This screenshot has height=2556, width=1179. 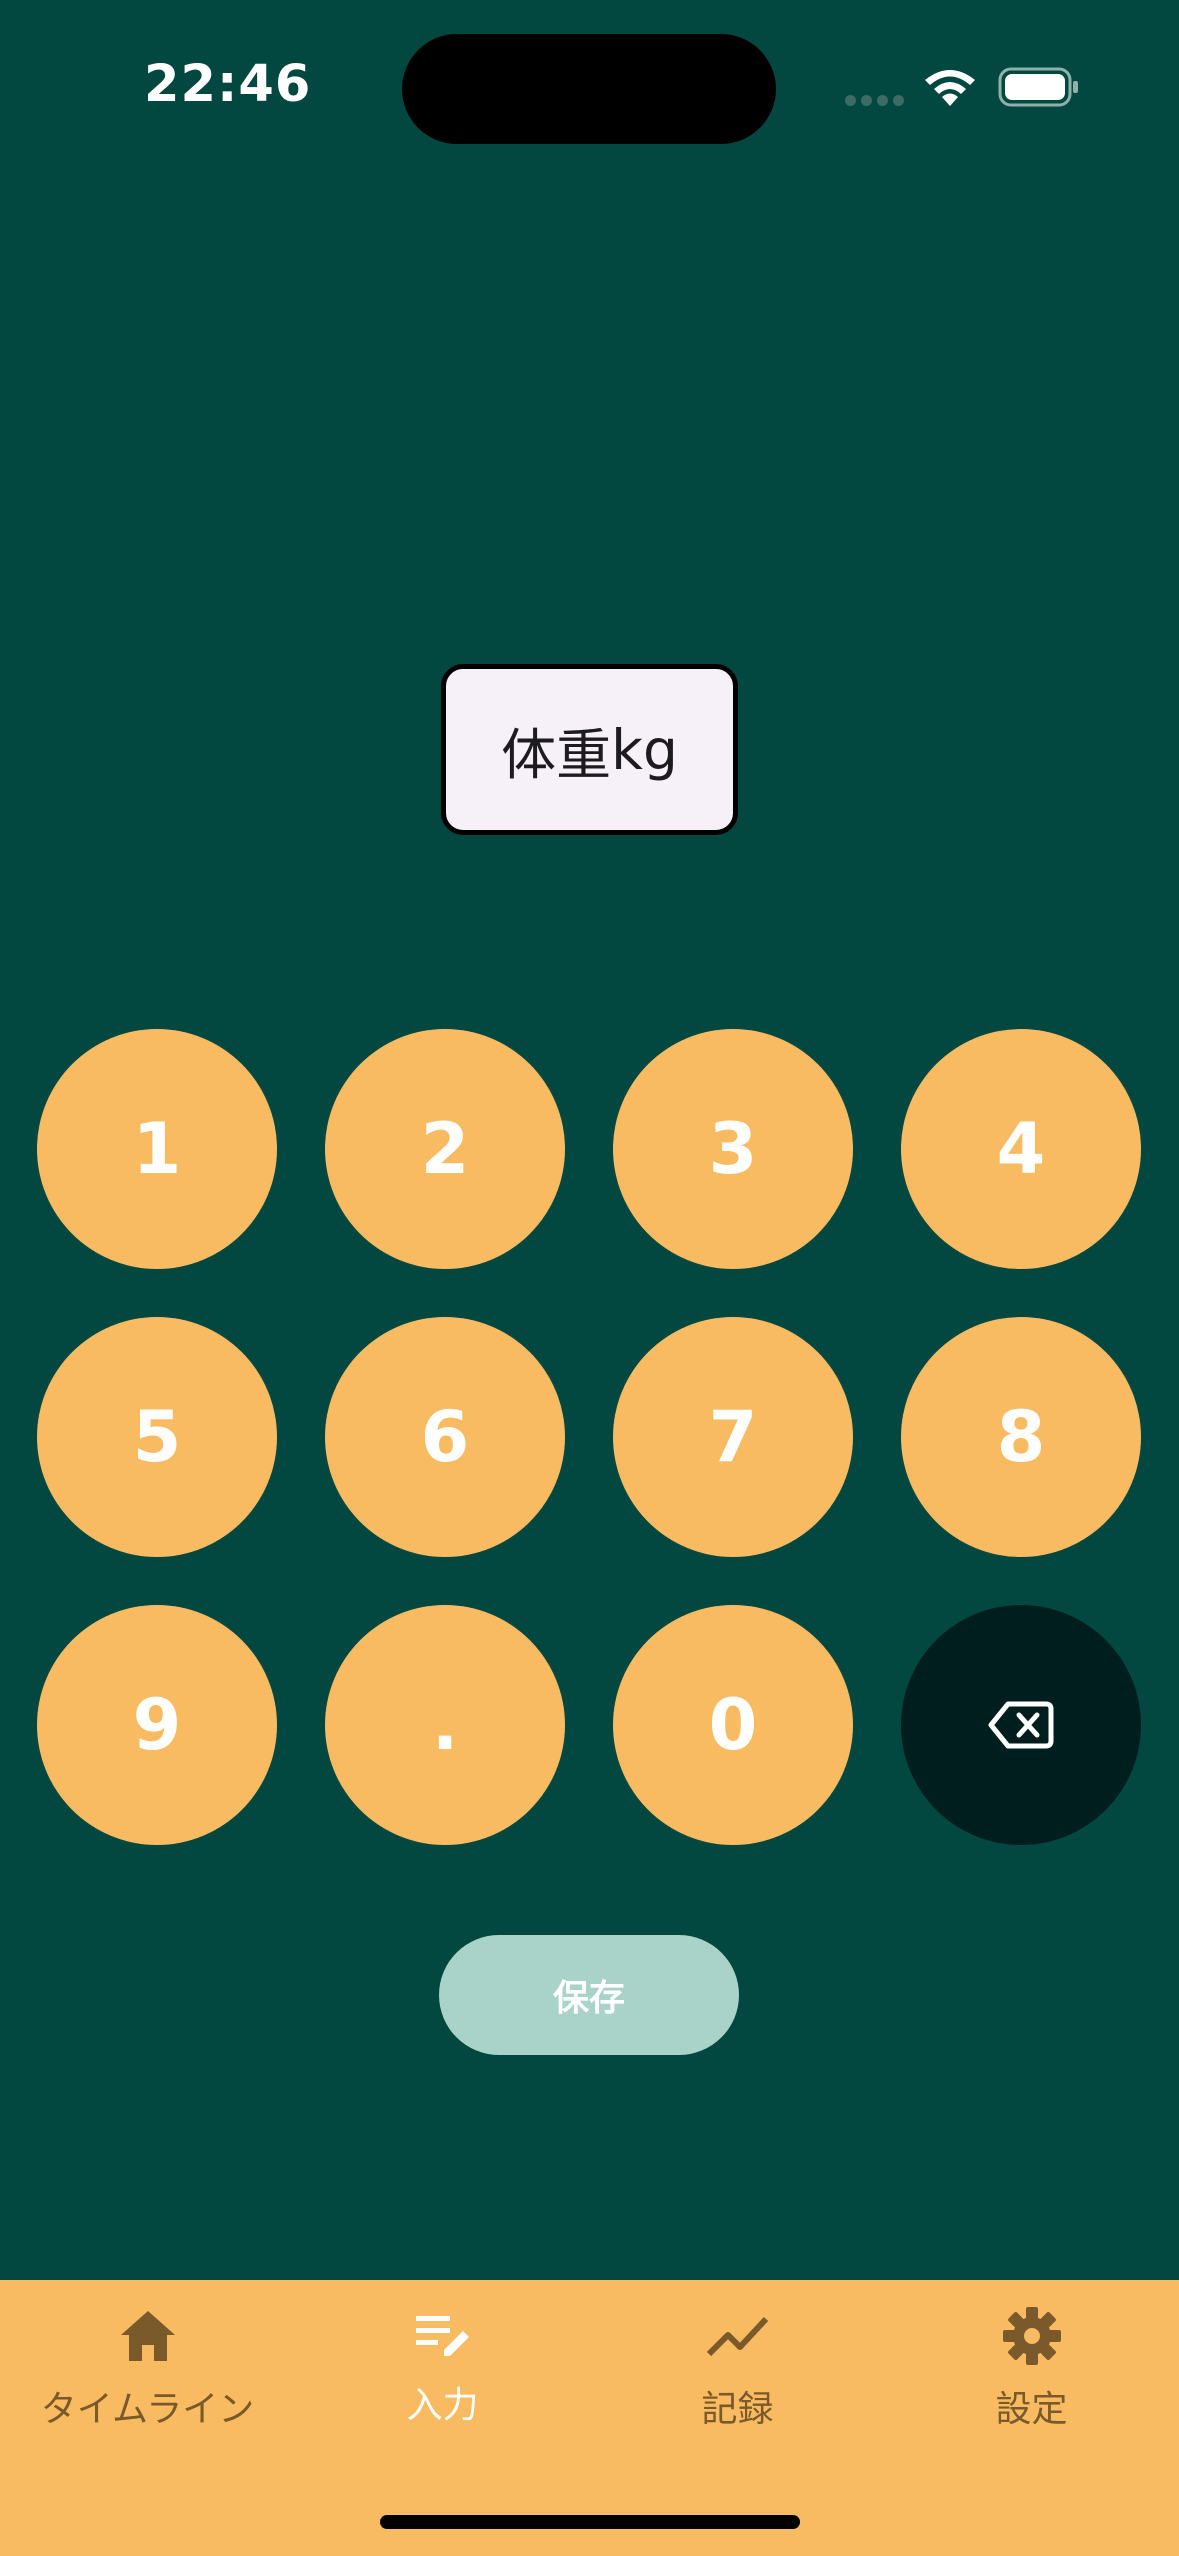 What do you see at coordinates (147, 2380) in the screenshot?
I see `nav-item-timeline: タイムライン` at bounding box center [147, 2380].